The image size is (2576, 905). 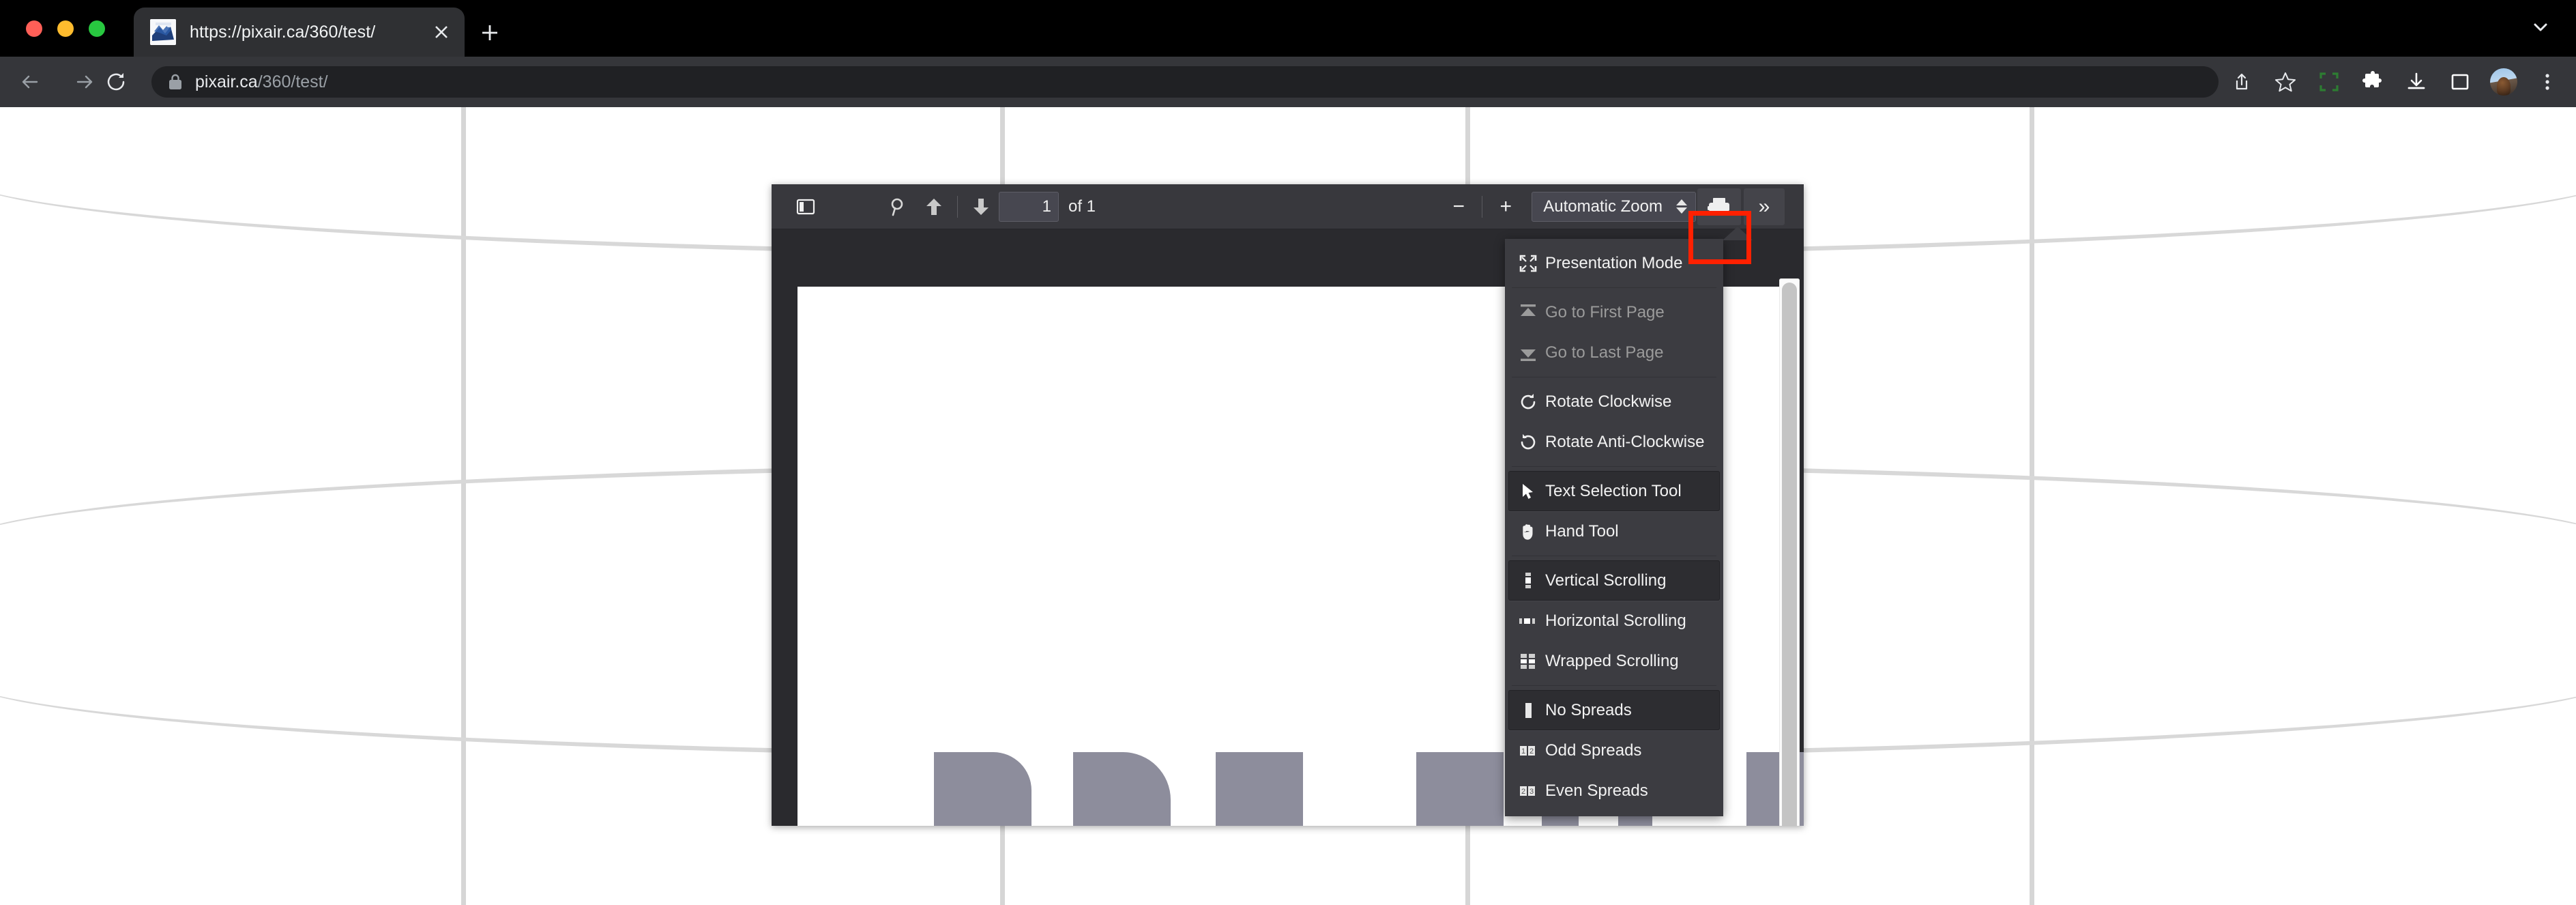 What do you see at coordinates (2547, 82) in the screenshot?
I see `chrome-menu-icon` at bounding box center [2547, 82].